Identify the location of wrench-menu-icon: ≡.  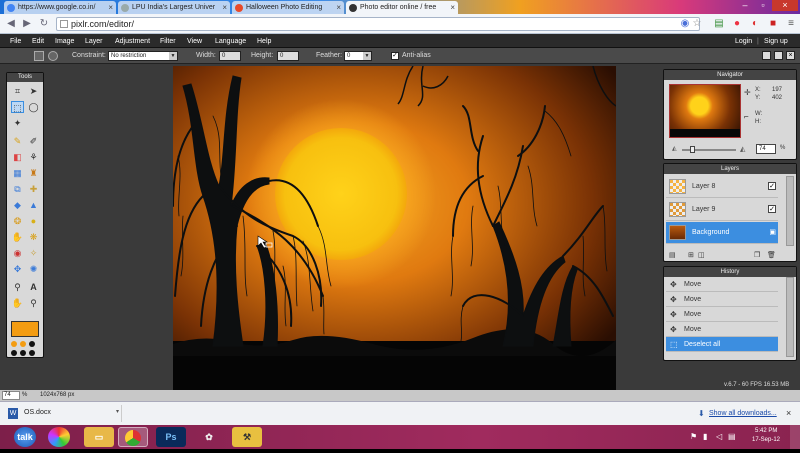
(791, 24).